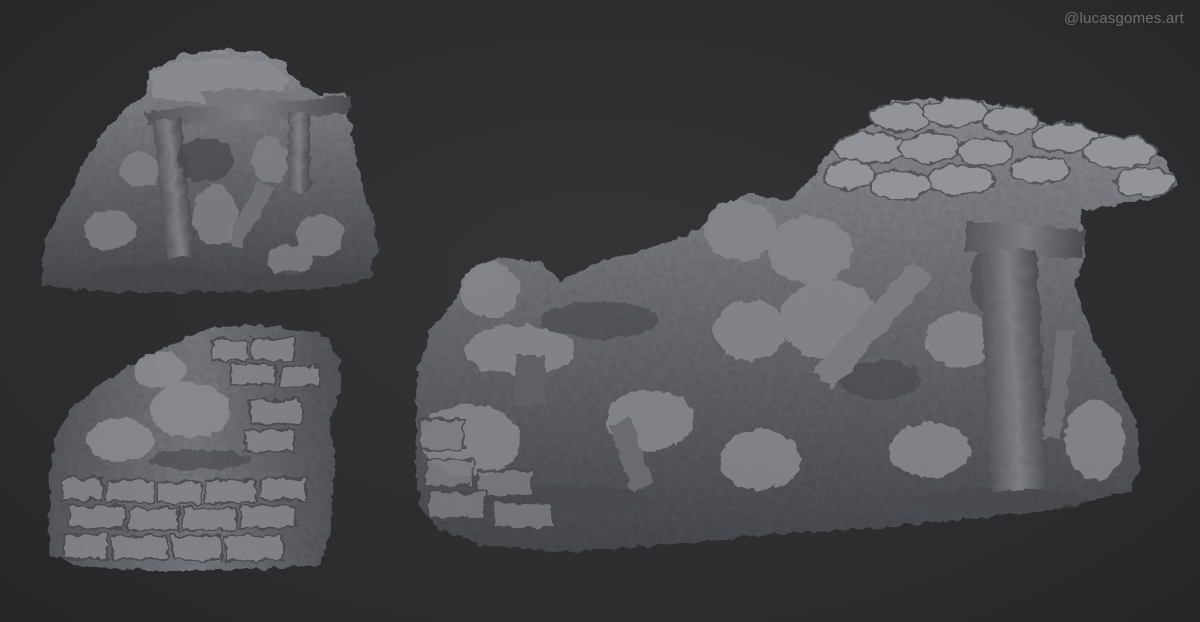 This screenshot has width=1200, height=622. Describe the element at coordinates (1124, 18) in the screenshot. I see `watermark-text: @lucasgomes.art` at that location.